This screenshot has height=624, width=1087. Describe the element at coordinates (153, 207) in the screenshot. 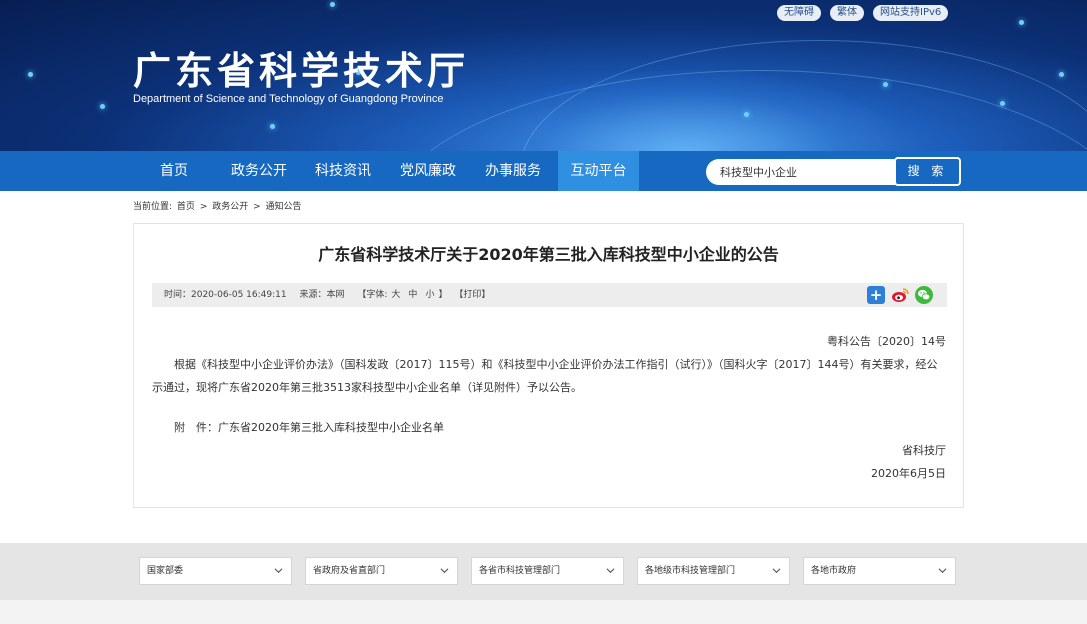

I see `breadcrumb-prefix: 当前位置:` at that location.